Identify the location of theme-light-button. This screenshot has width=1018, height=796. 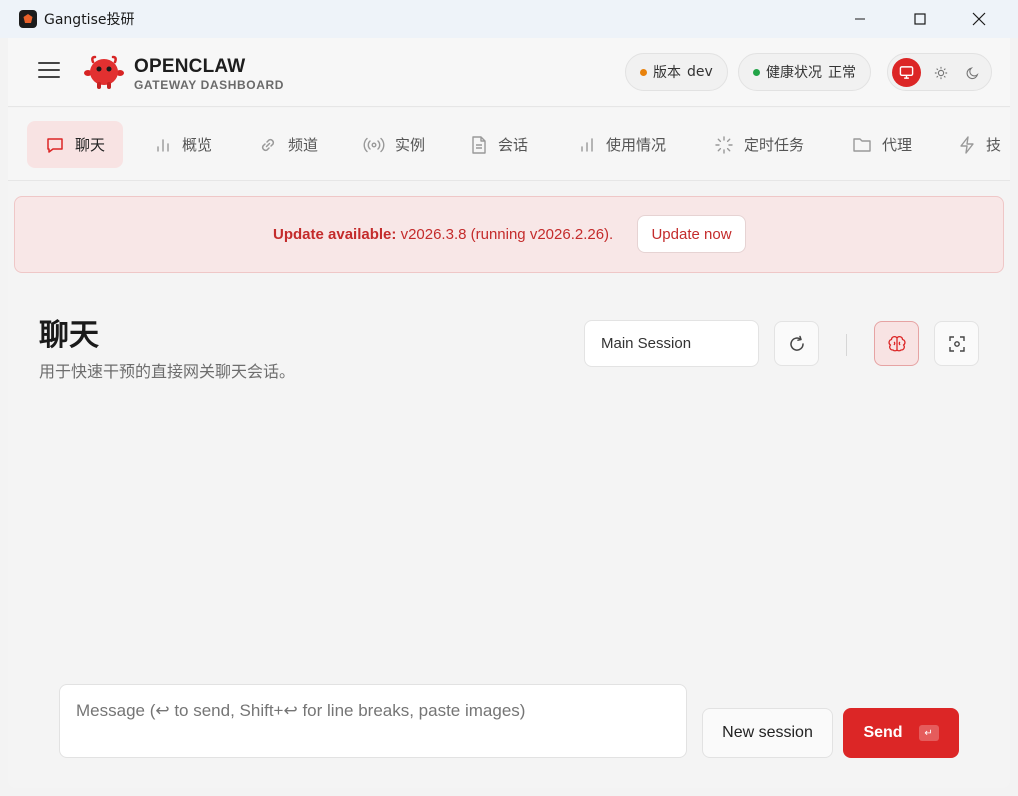
(940, 72).